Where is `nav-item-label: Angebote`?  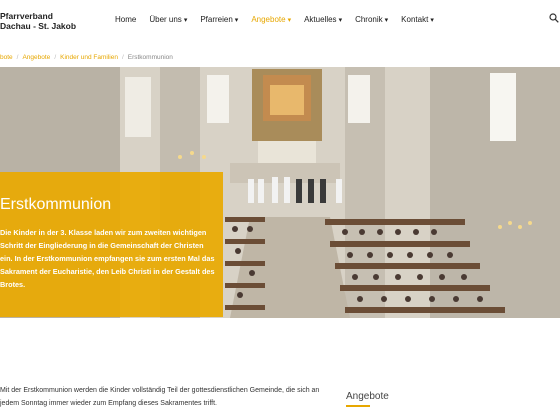 nav-item-label: Angebote is located at coordinates (268, 19).